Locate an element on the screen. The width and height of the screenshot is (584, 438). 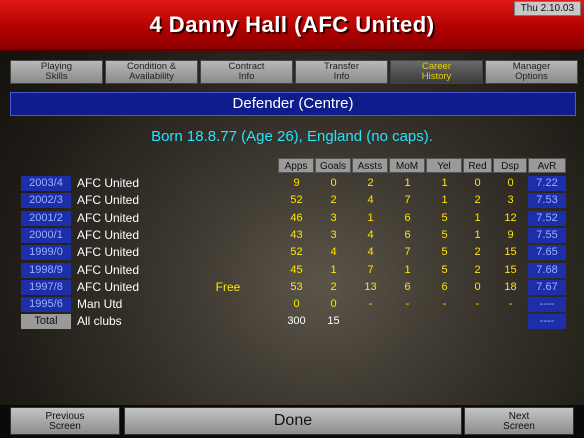
col-dsp: Dsp is located at coordinates (510, 165).